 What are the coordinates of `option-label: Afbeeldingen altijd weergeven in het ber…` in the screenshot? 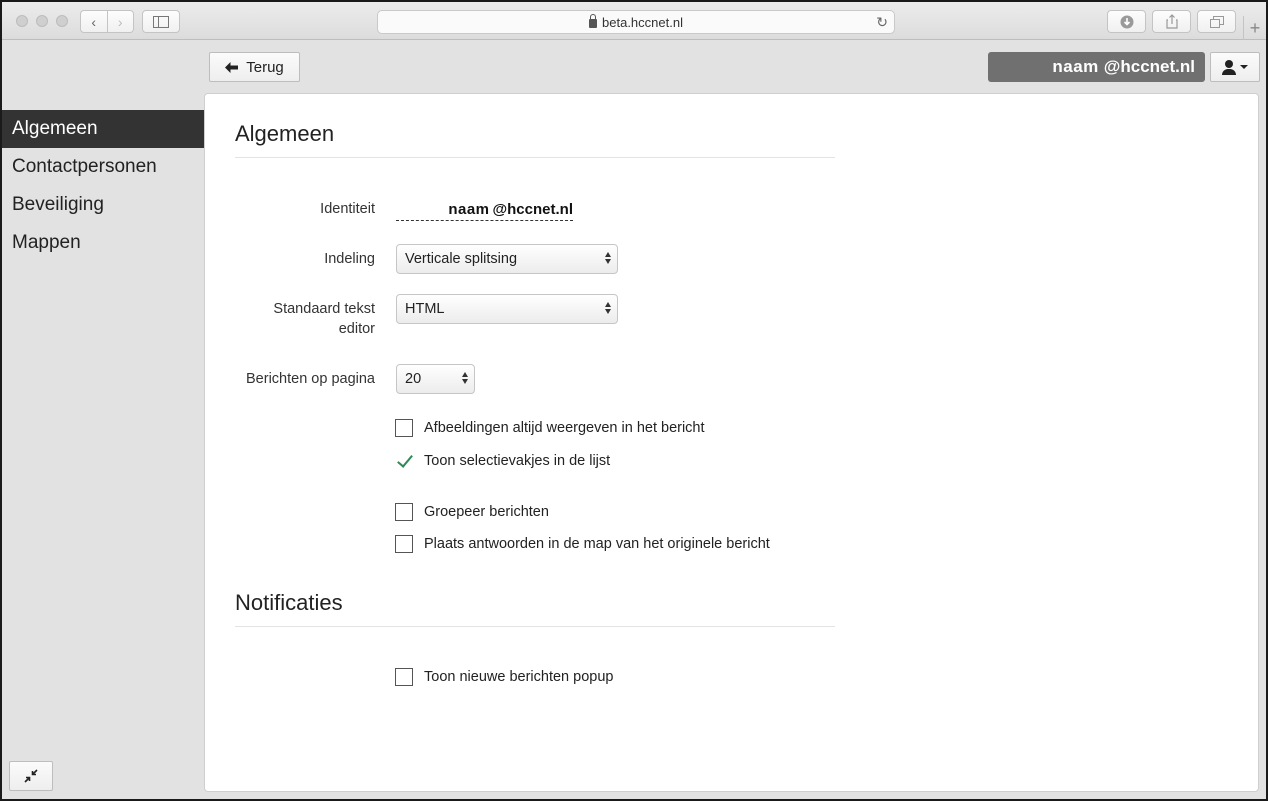 It's located at (564, 428).